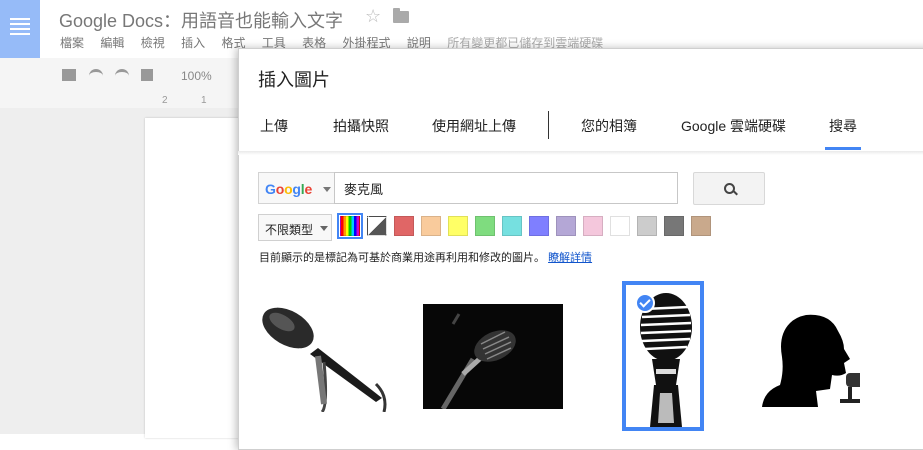 Image resolution: width=923 pixels, height=450 pixels. Describe the element at coordinates (493, 356) in the screenshot. I see `result-thumbnail-dark-stand-mic` at that location.